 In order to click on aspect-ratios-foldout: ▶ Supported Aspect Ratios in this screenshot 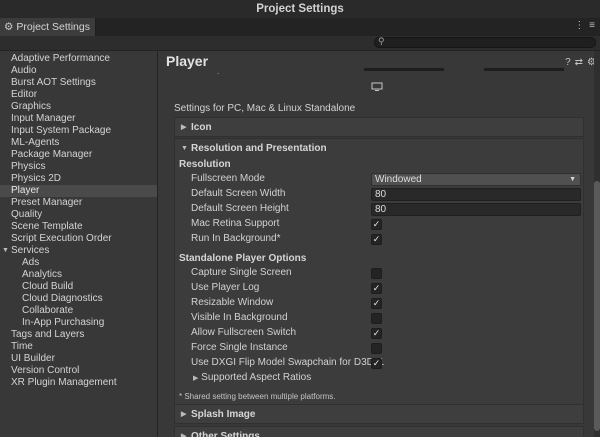, I will do `click(383, 379)`.